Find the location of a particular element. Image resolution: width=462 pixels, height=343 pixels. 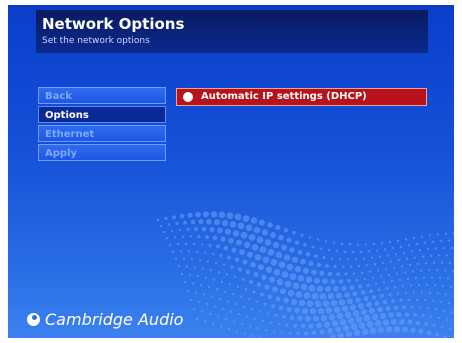

menu-item-options: Options is located at coordinates (102, 114).